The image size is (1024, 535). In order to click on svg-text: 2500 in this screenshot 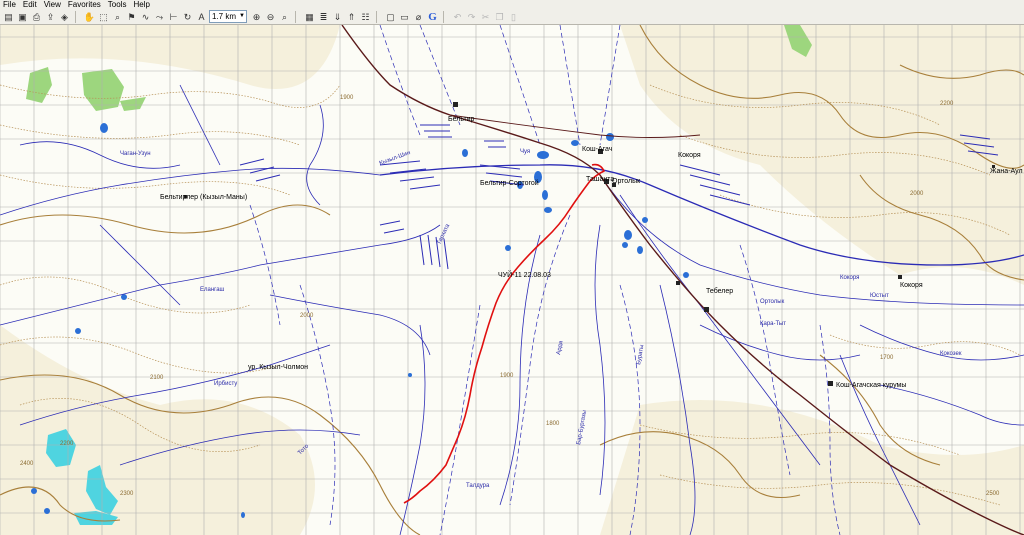, I will do `click(993, 494)`.